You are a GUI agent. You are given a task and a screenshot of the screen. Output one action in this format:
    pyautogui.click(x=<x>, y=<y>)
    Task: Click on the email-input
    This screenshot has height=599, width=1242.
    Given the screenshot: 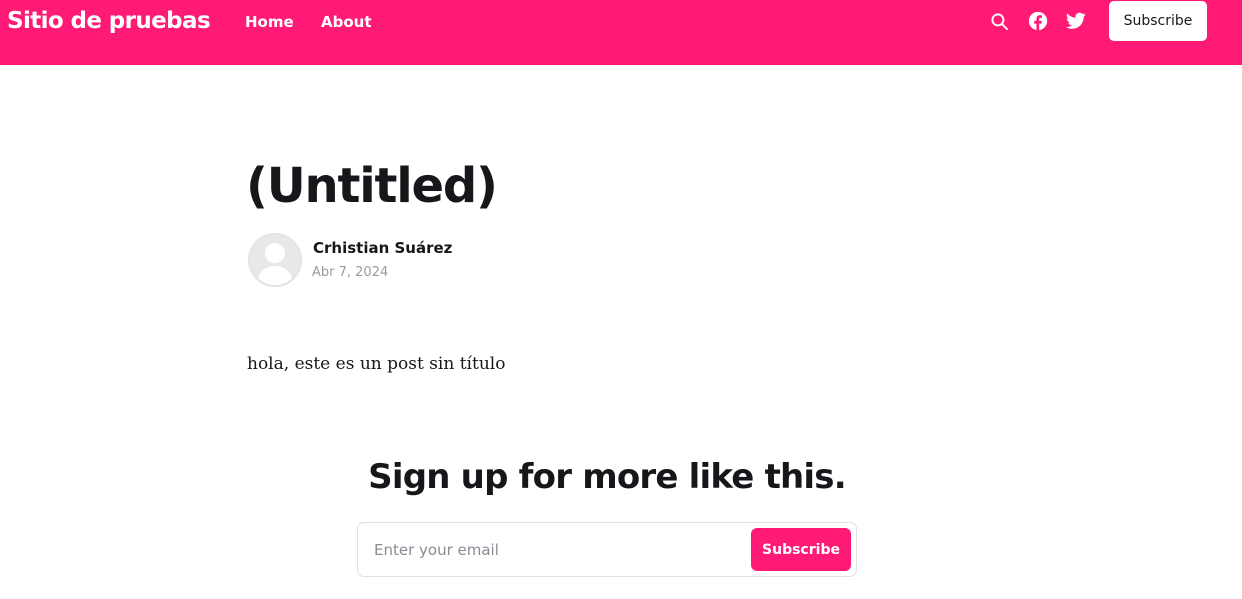 What is the action you would take?
    pyautogui.click(x=557, y=550)
    